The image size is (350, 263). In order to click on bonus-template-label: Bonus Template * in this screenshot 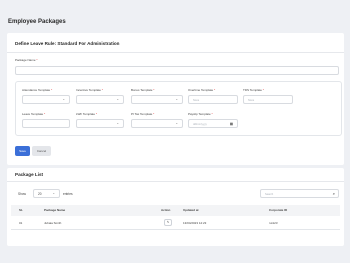, I will do `click(143, 90)`.